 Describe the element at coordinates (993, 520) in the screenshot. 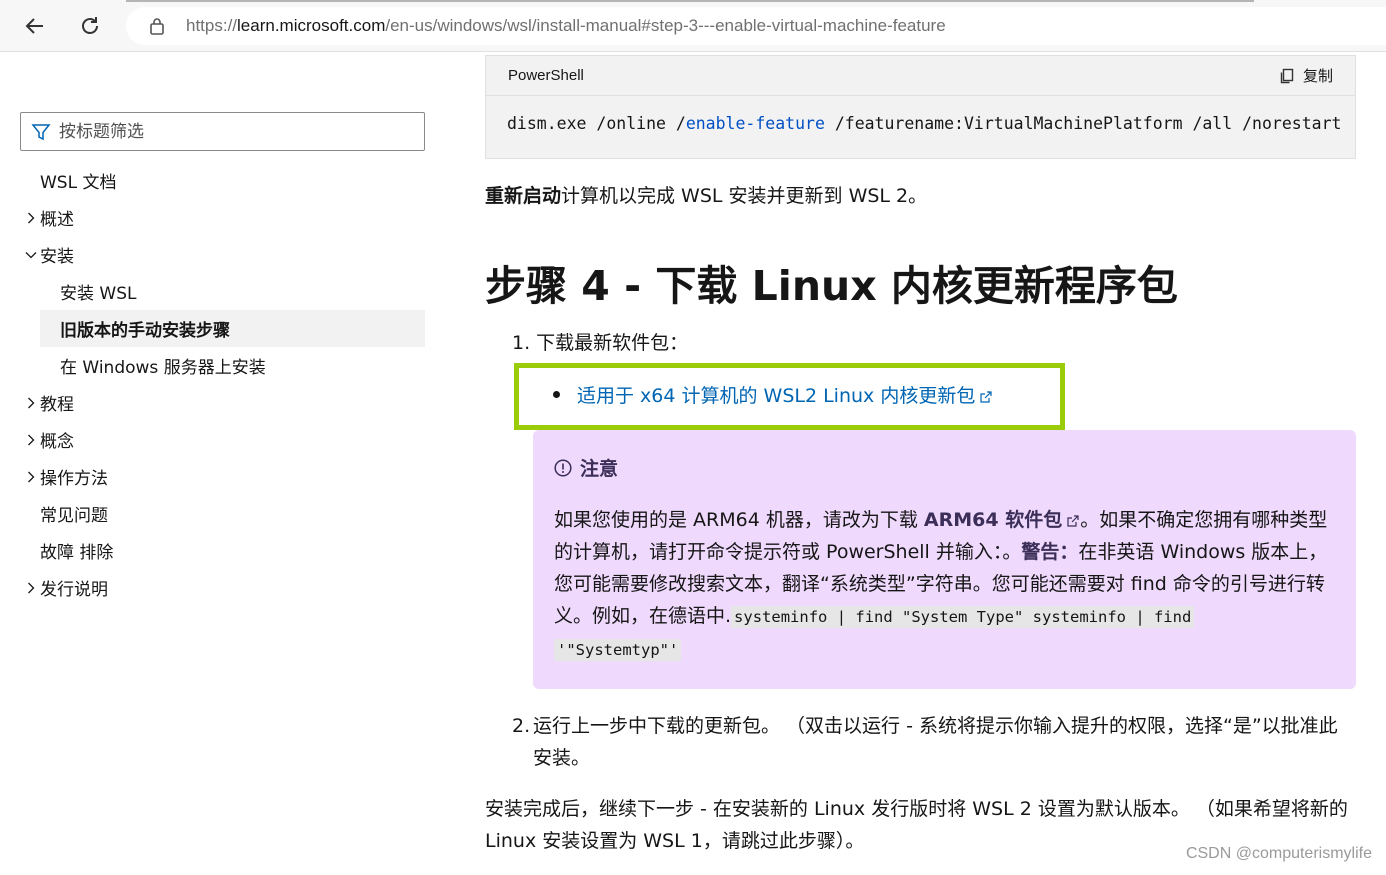

I see `arm64-link-text: ARM64 软件包` at that location.